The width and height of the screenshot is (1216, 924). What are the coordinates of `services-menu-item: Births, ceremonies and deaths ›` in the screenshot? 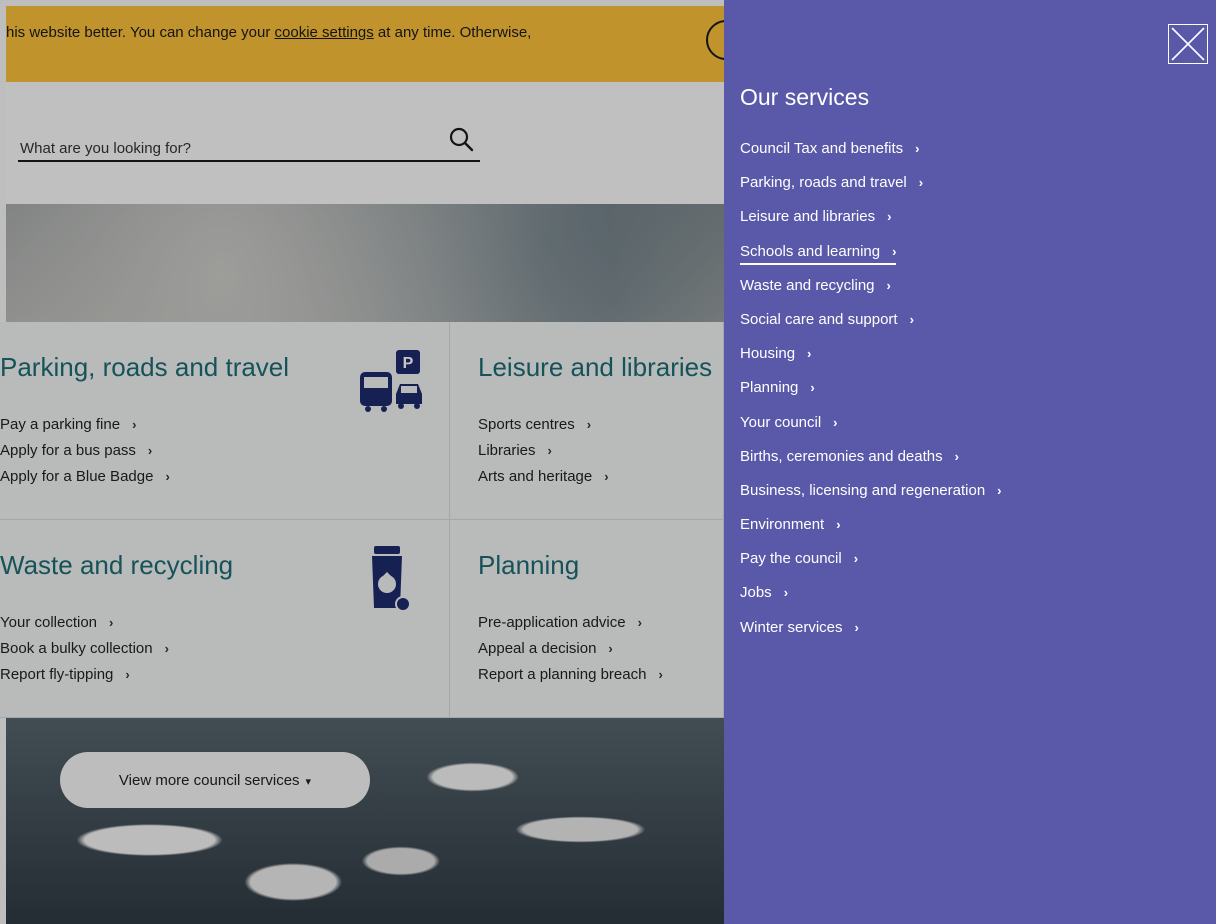 It's located at (871, 457).